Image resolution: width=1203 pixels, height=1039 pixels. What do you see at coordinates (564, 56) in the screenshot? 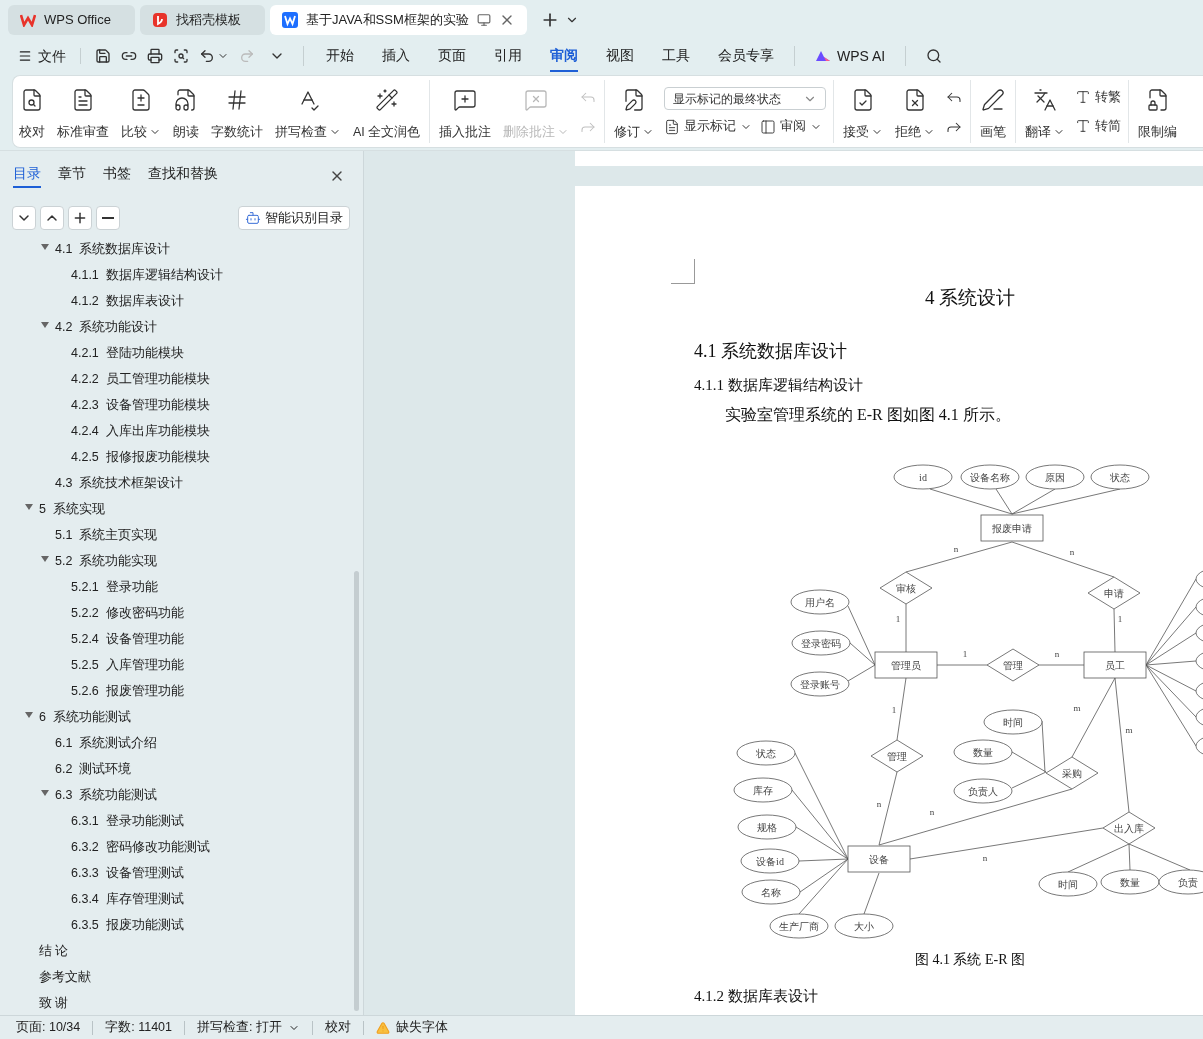
I see `ribbon-tab: 审阅` at bounding box center [564, 56].